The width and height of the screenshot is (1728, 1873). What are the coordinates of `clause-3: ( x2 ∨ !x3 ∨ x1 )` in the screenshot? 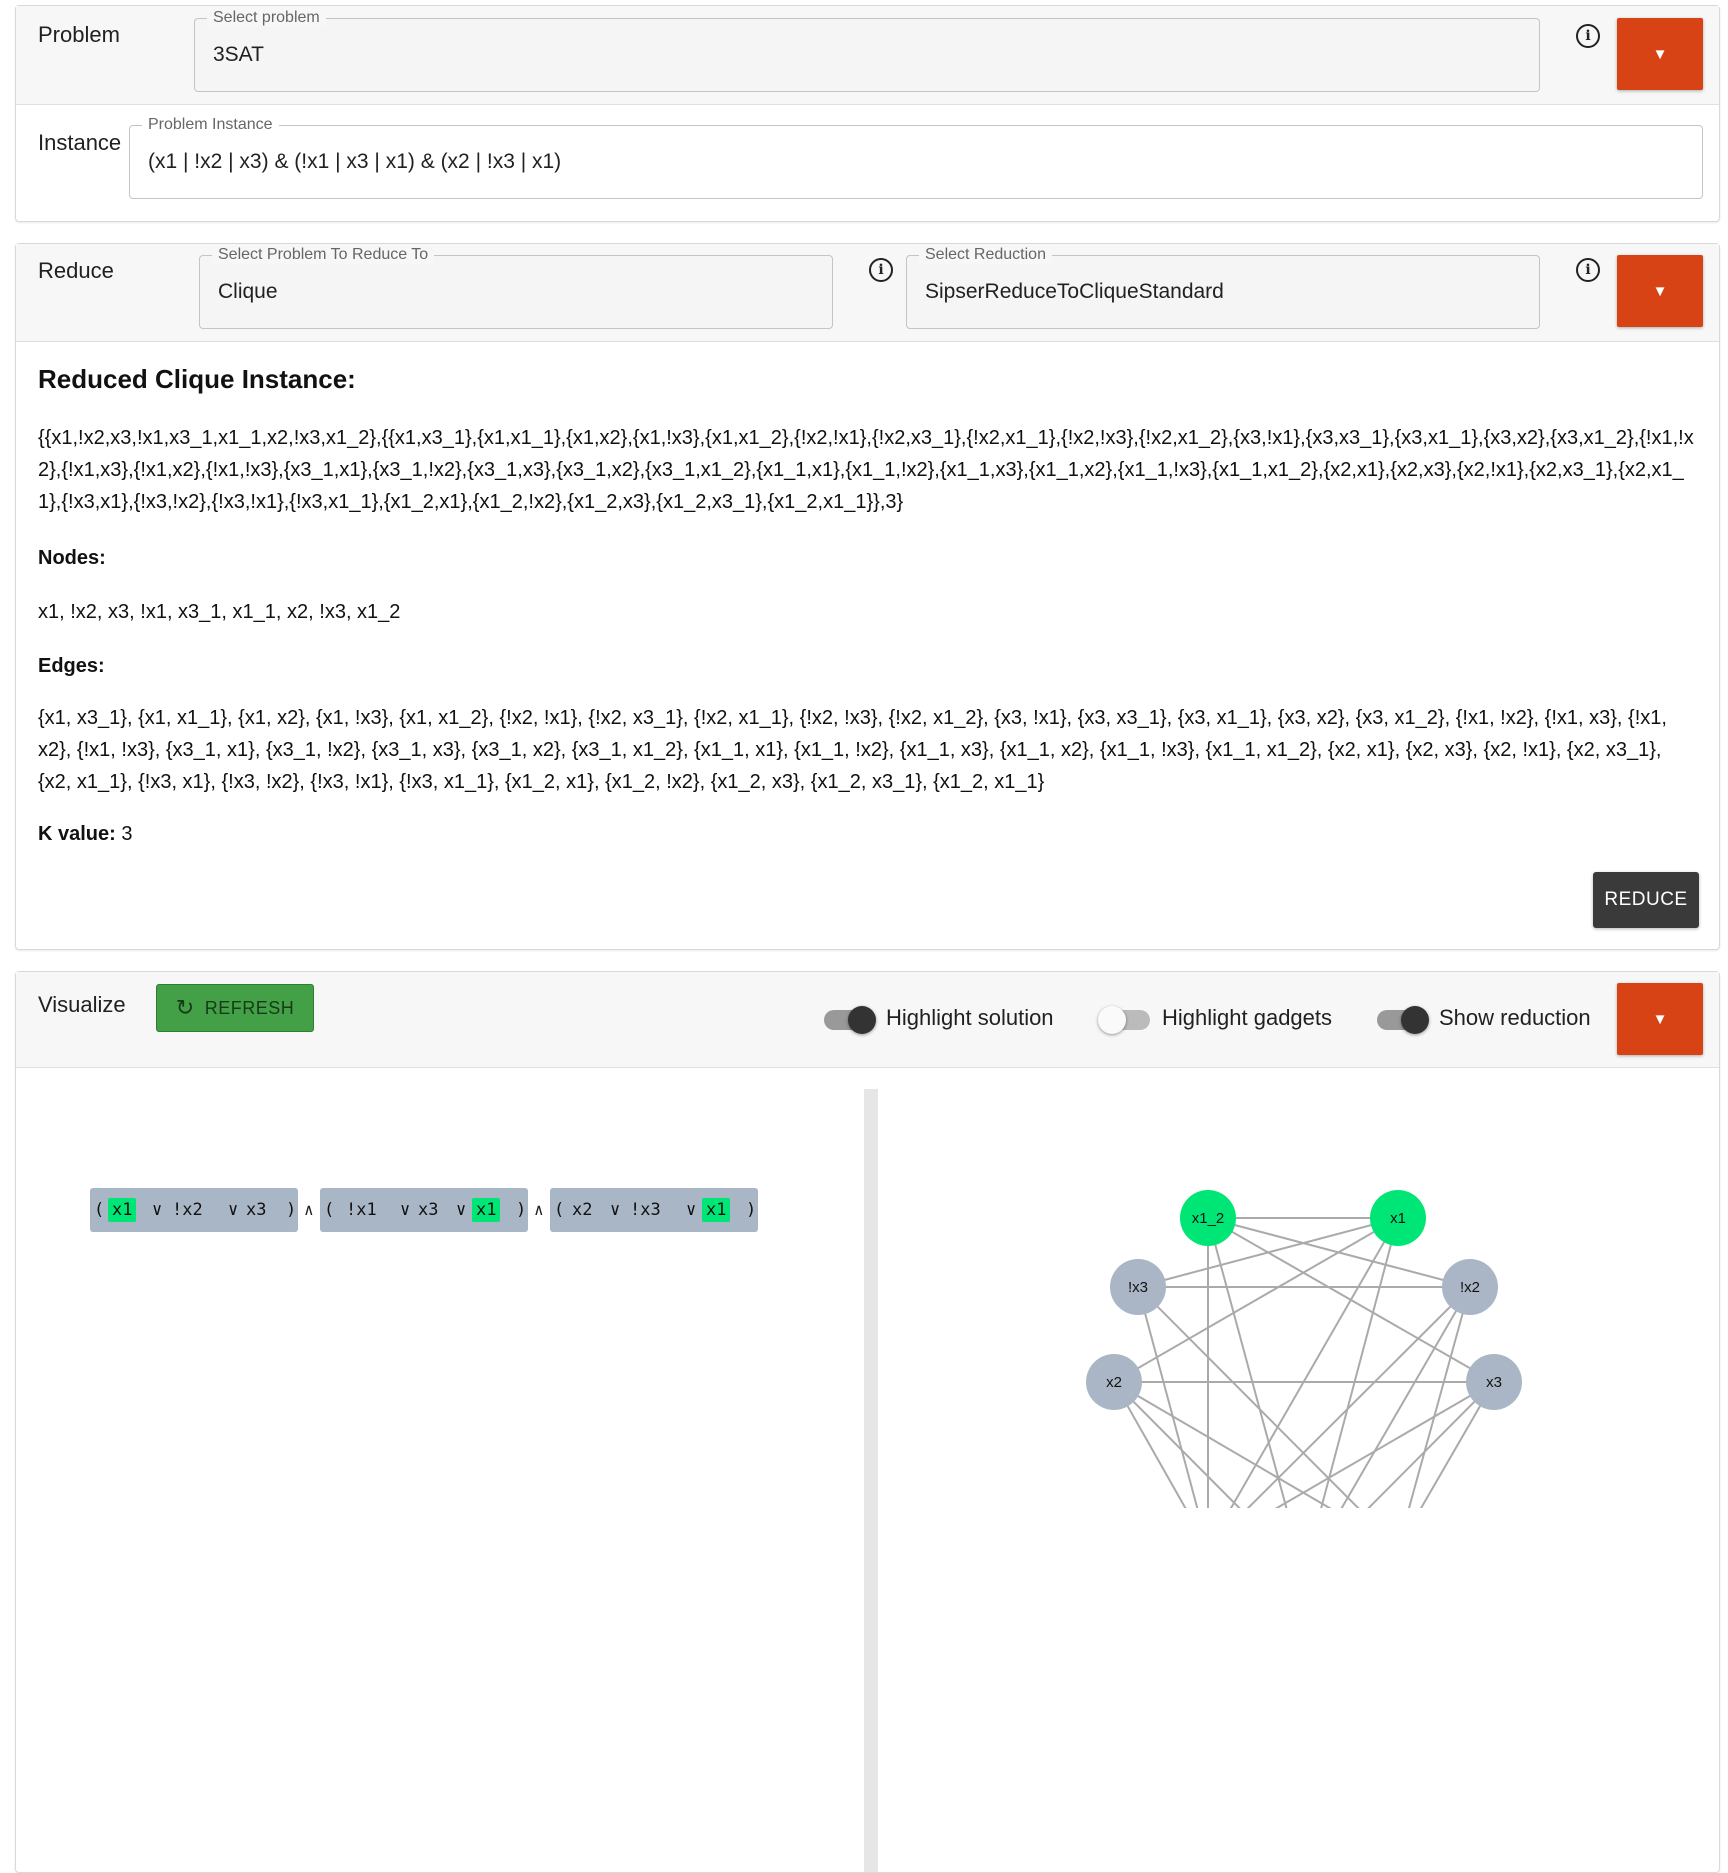 It's located at (654, 1210).